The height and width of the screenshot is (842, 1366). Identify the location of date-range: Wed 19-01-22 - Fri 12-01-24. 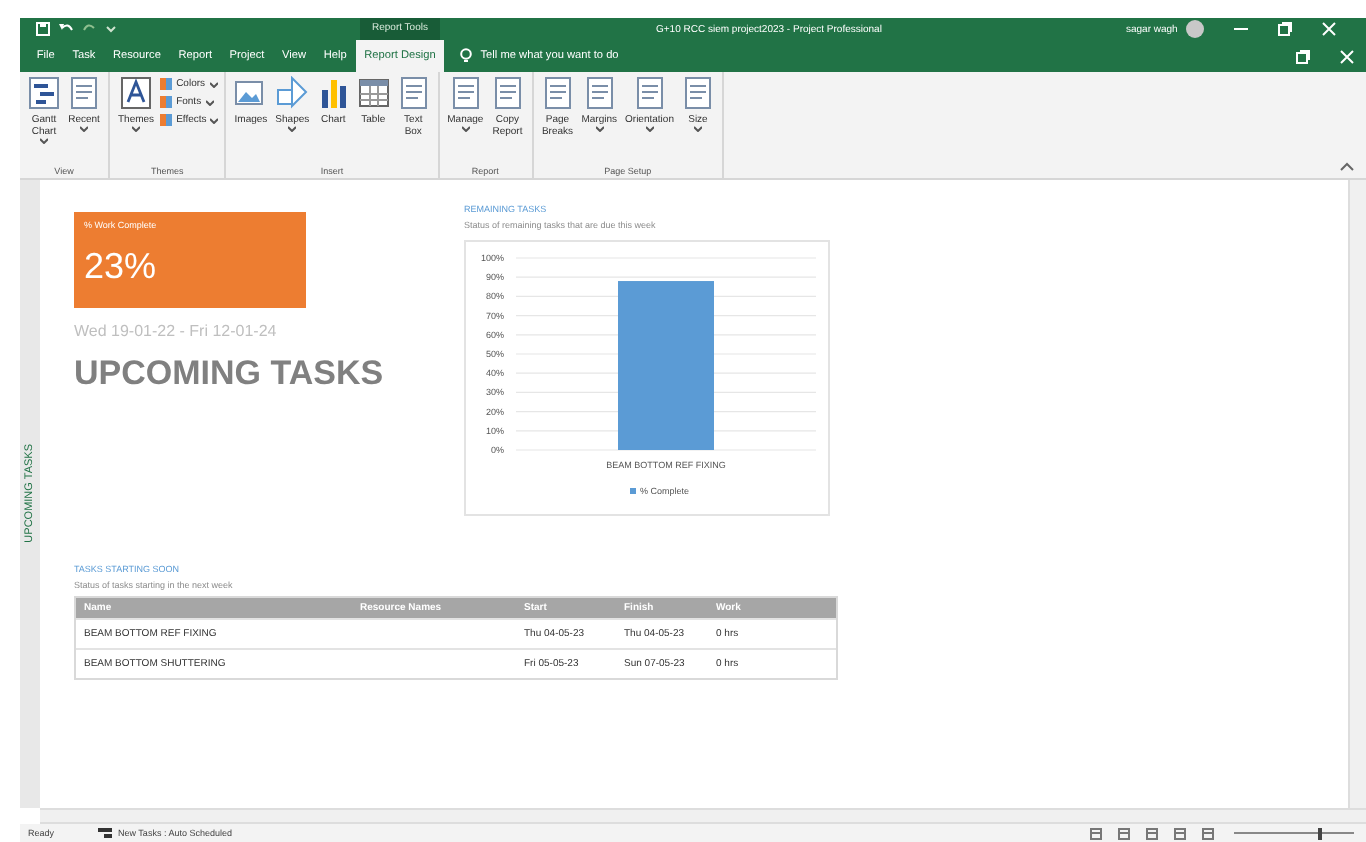
(175, 331).